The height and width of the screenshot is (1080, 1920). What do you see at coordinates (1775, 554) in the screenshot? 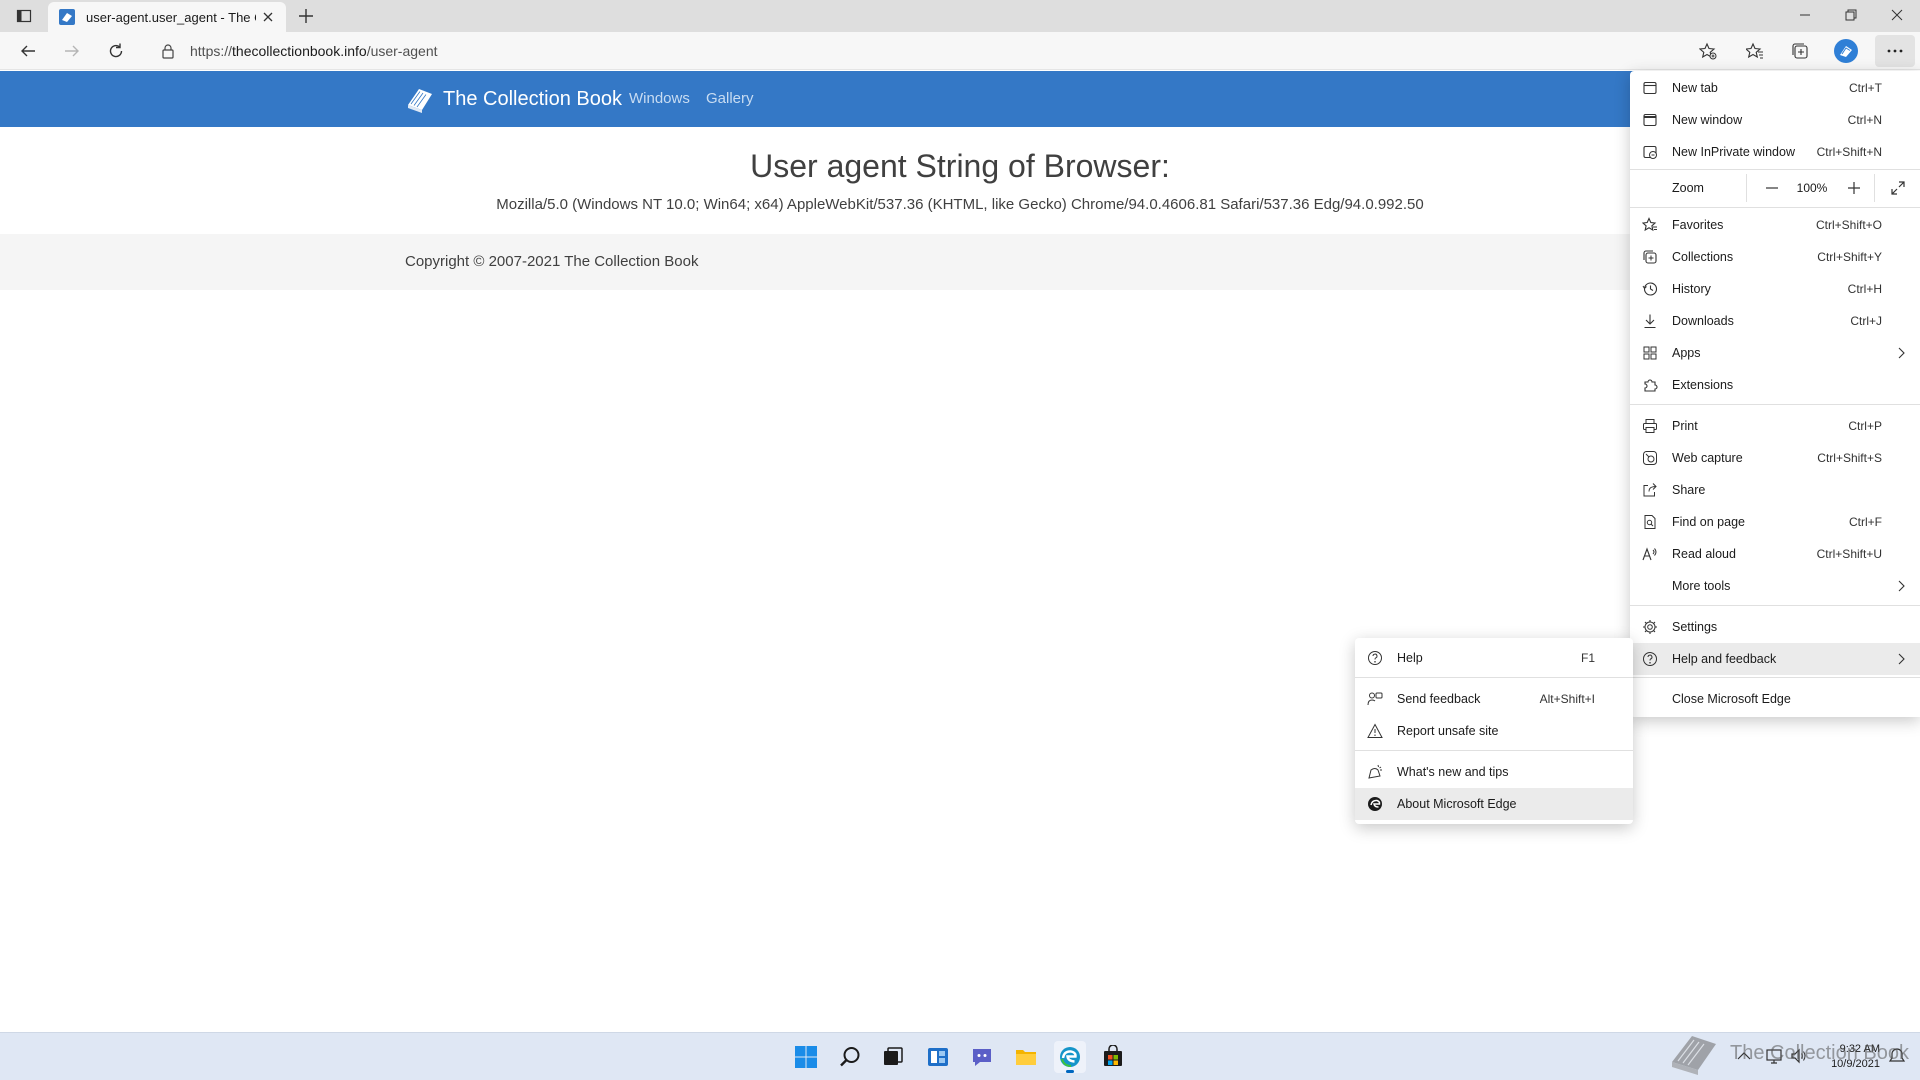
I see `menu-item-read-aloud: Read aloud Ctrl+Shift+U` at bounding box center [1775, 554].